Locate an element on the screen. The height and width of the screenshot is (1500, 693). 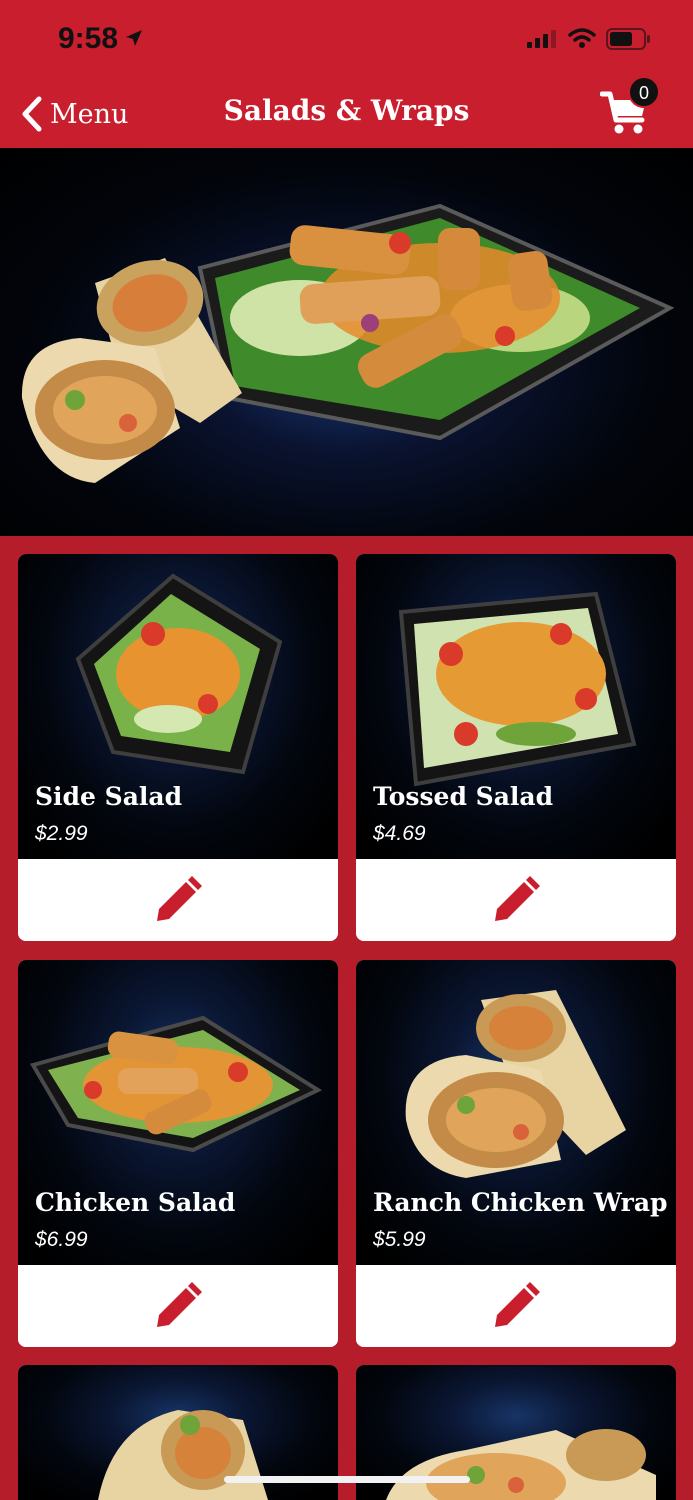
item-name: Side Salad is located at coordinates (109, 796).